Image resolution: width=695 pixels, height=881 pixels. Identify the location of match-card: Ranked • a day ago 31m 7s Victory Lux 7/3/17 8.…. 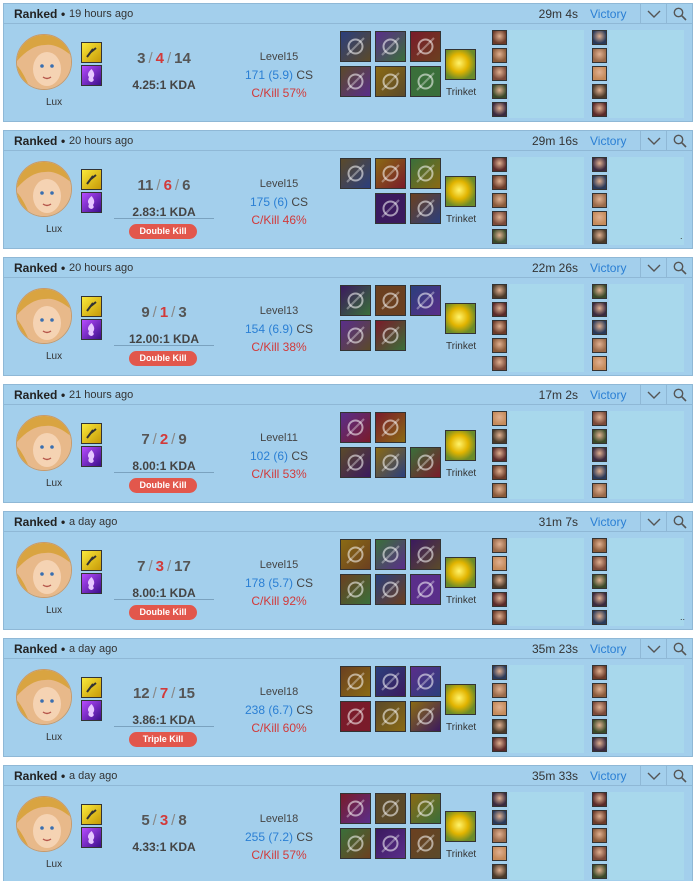
(348, 570).